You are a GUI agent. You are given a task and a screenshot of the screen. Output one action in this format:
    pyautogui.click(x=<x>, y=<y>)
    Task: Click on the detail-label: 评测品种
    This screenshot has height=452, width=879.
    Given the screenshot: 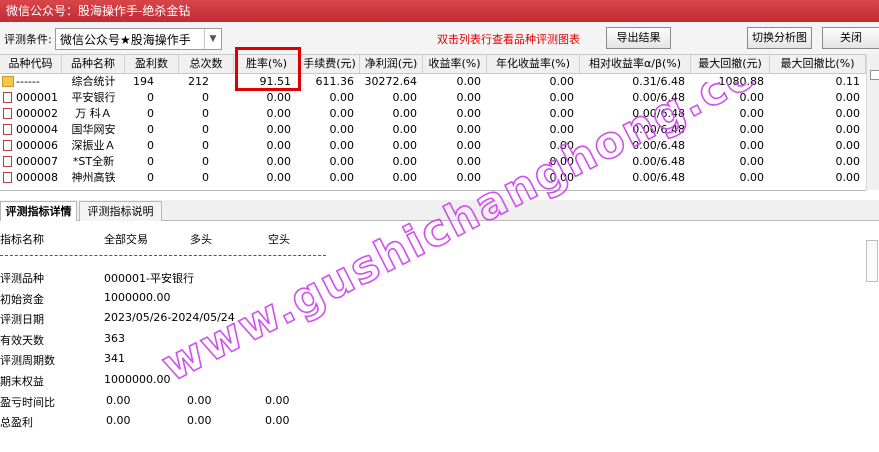 What is the action you would take?
    pyautogui.click(x=22, y=278)
    